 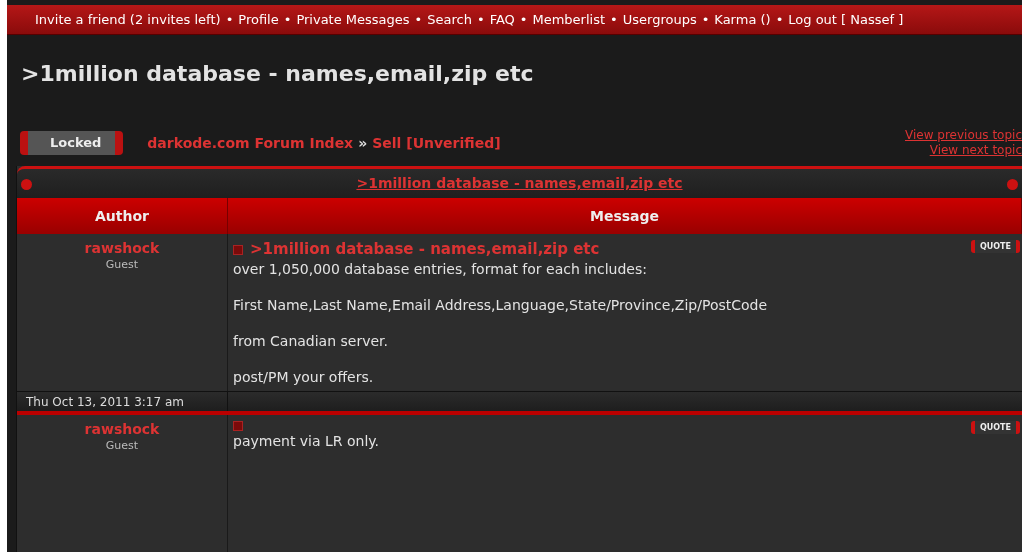 What do you see at coordinates (122, 401) in the screenshot?
I see `post-date: Thu Oct 13, 2011 3:17 am` at bounding box center [122, 401].